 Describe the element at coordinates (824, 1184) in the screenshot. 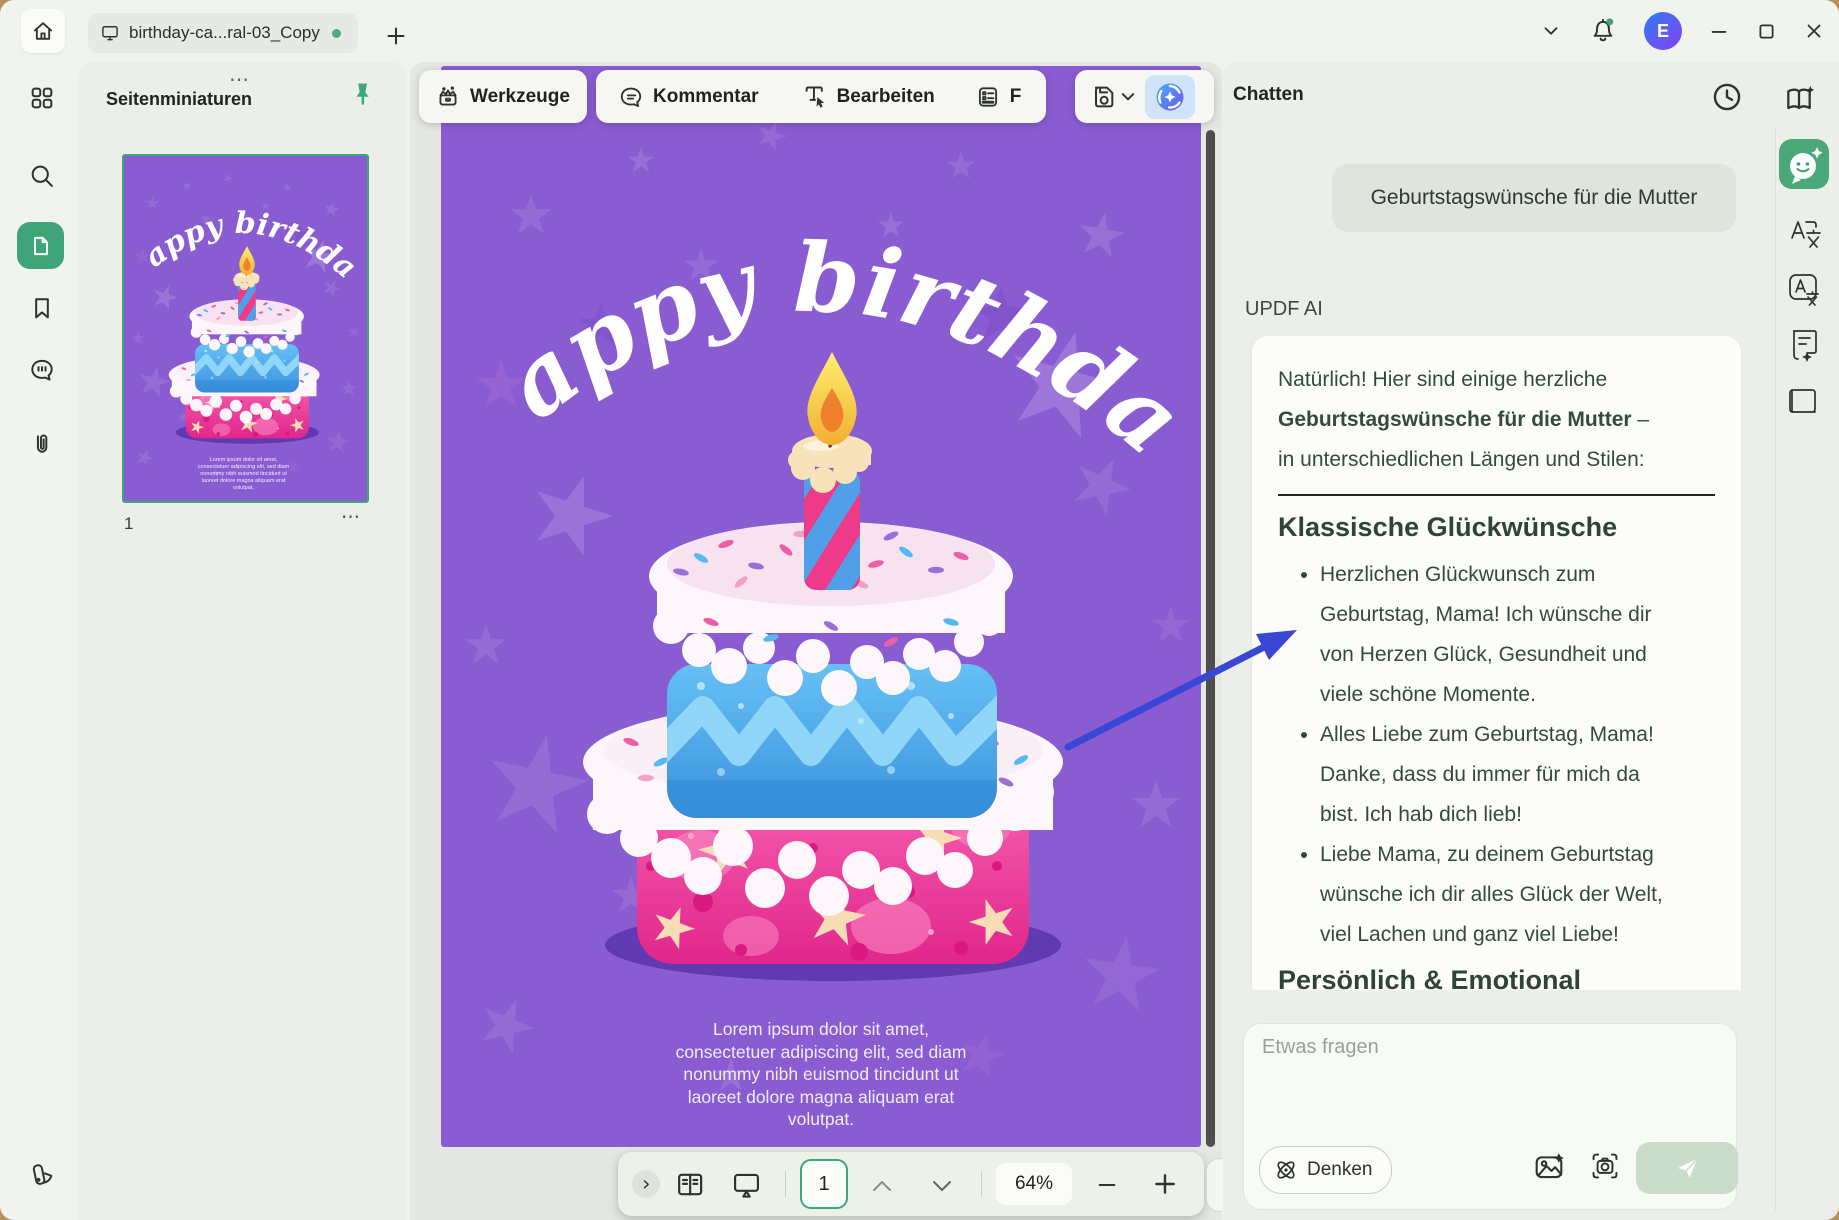

I see `page-number-input: 1` at that location.